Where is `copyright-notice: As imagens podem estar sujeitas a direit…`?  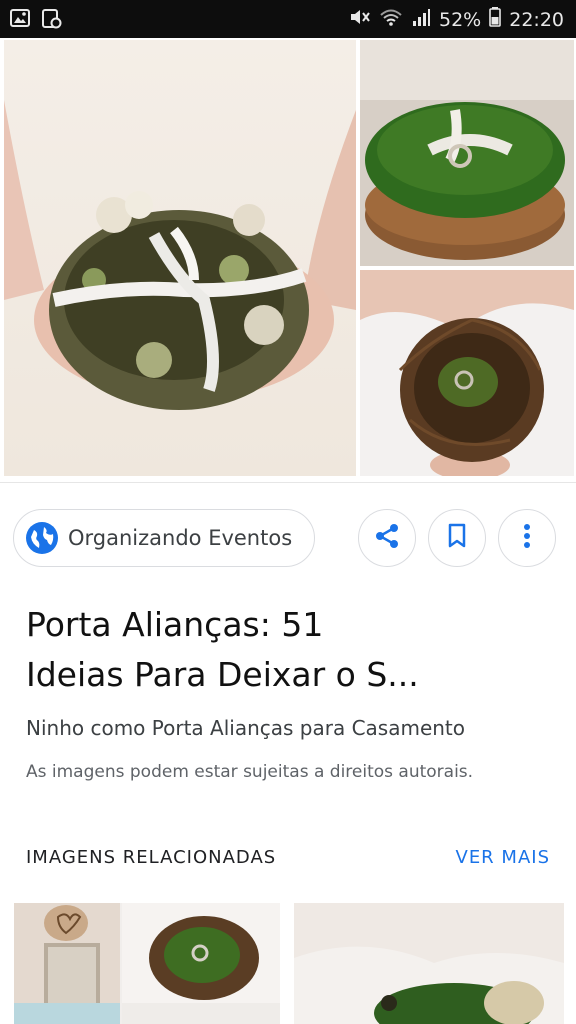
copyright-notice: As imagens podem estar sujeitas a direit… is located at coordinates (250, 772).